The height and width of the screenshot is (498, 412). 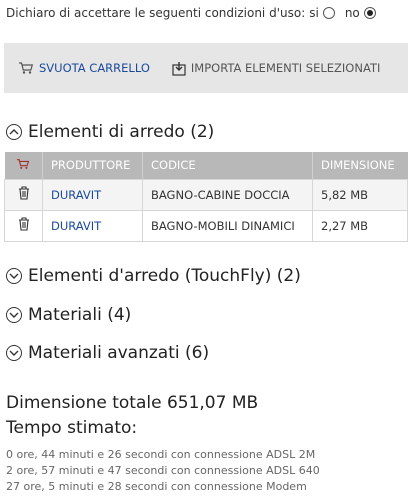 I want to click on section-furniture-elements: Elementi di arredo (2), so click(x=110, y=132).